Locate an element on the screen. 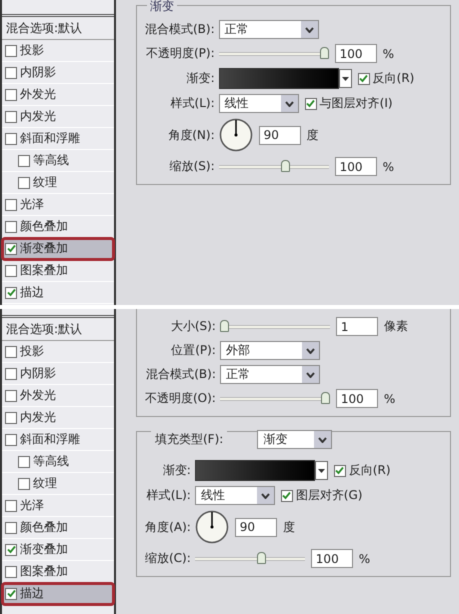 This screenshot has width=459, height=614. input-field: 1 is located at coordinates (357, 326).